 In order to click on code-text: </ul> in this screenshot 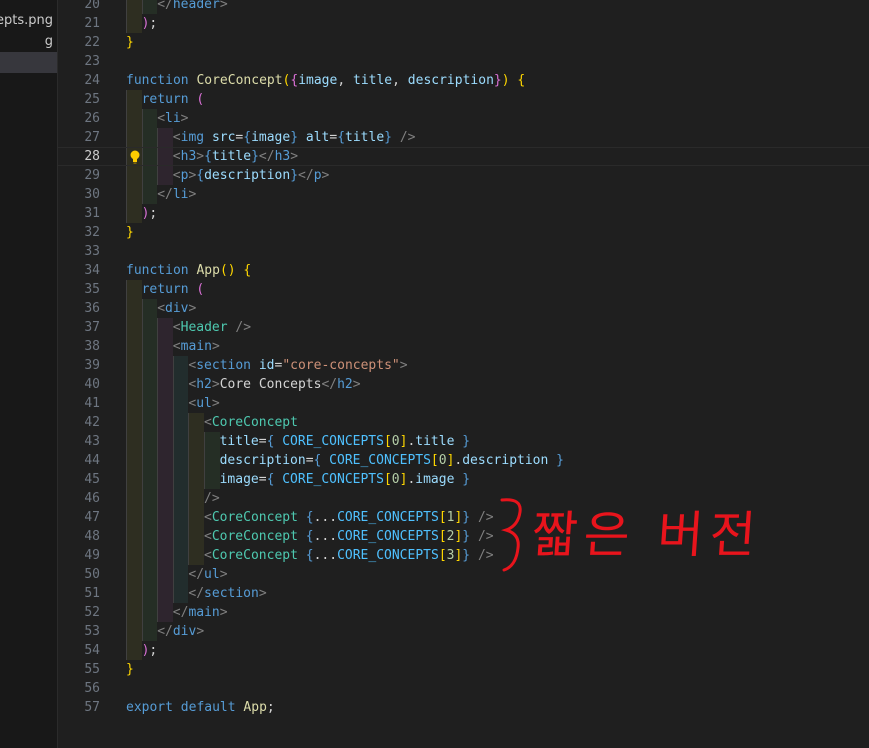, I will do `click(207, 574)`.